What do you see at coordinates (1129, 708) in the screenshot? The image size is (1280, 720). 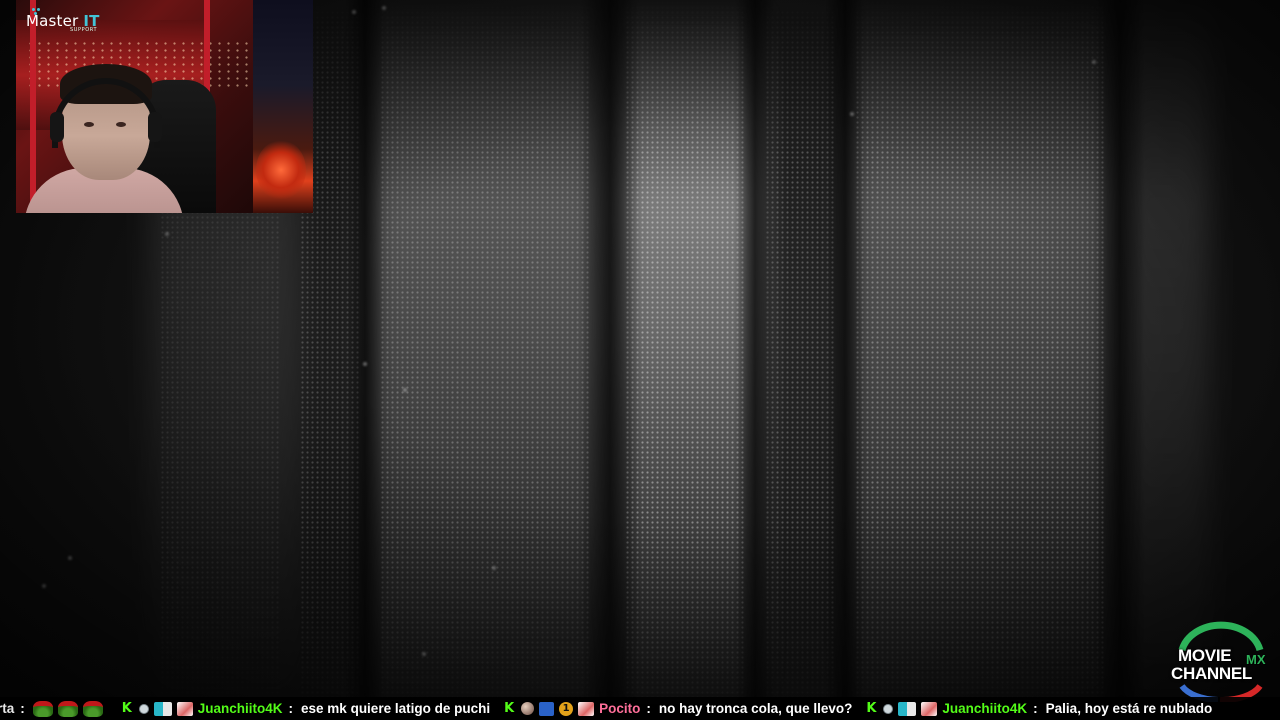 I see `chat-text: Palia, hoy está re nublado` at bounding box center [1129, 708].